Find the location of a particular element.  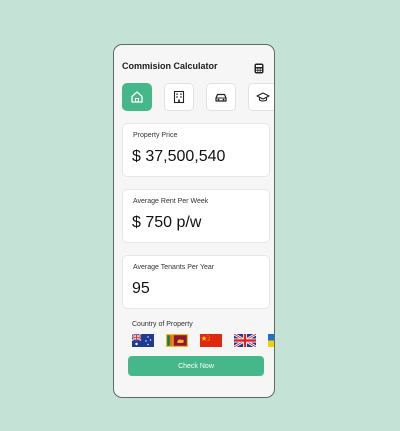

category-home-button is located at coordinates (137, 97).